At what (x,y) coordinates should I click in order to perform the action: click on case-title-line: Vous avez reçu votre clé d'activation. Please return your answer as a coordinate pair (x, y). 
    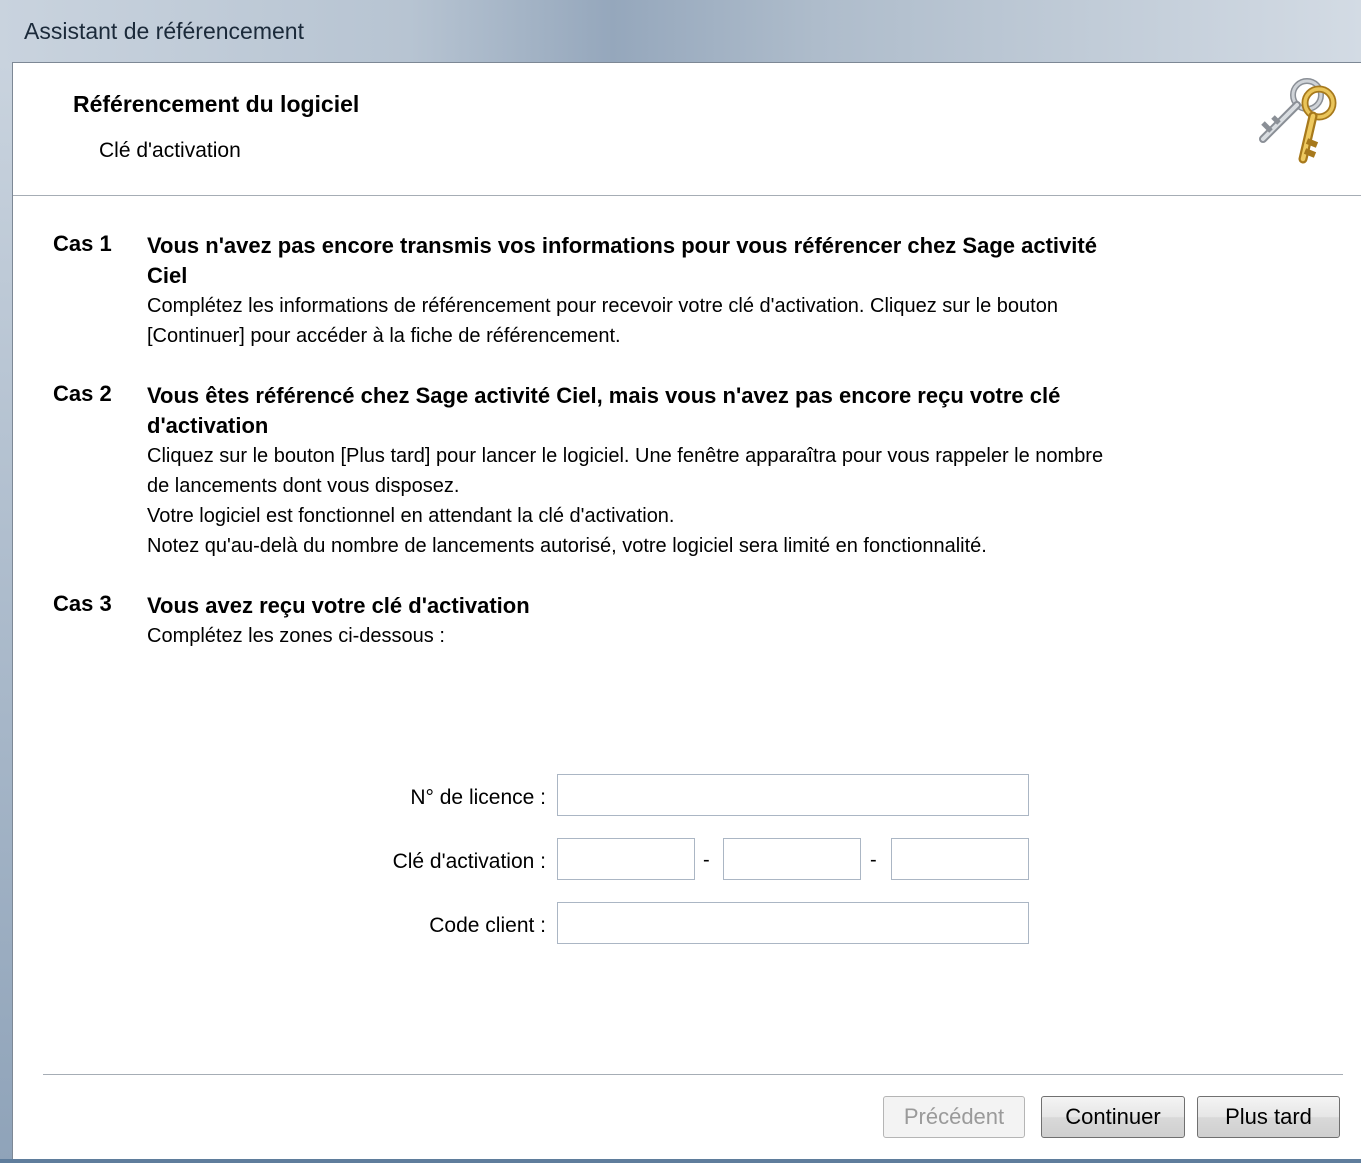
    Looking at the image, I should click on (338, 605).